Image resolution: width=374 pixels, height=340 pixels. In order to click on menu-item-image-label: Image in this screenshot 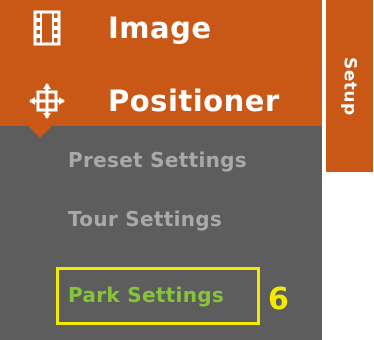, I will do `click(160, 28)`.